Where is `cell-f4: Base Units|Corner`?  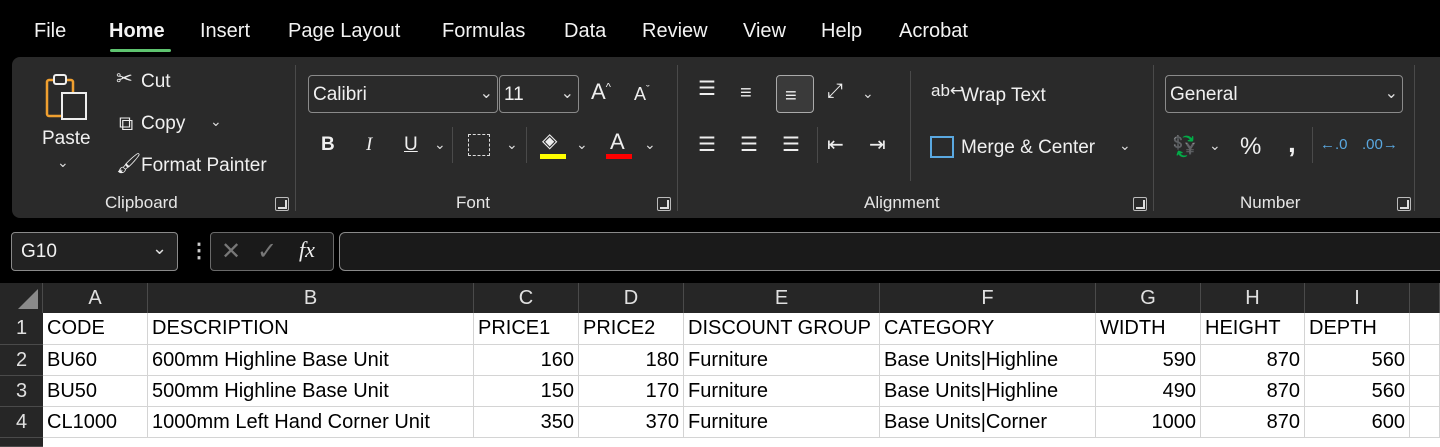
cell-f4: Base Units|Corner is located at coordinates (988, 422).